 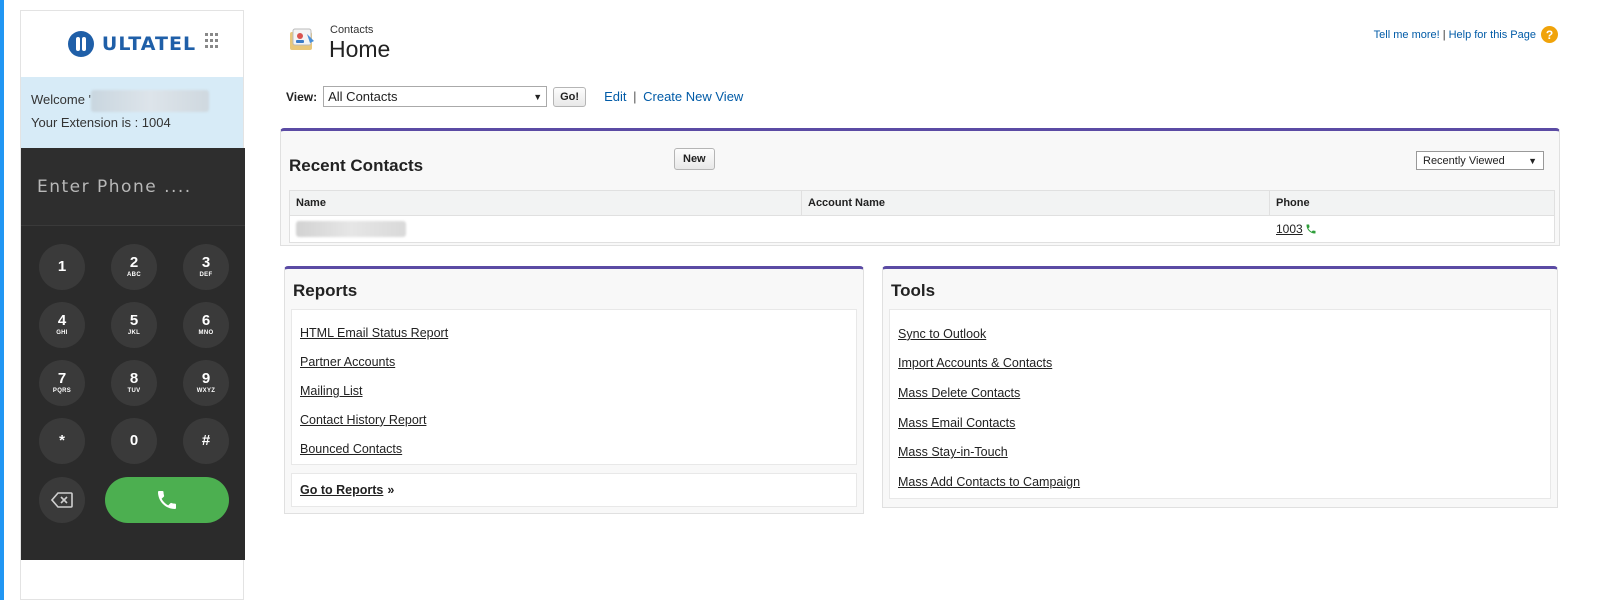 I want to click on table-row: 1003, so click(x=922, y=229).